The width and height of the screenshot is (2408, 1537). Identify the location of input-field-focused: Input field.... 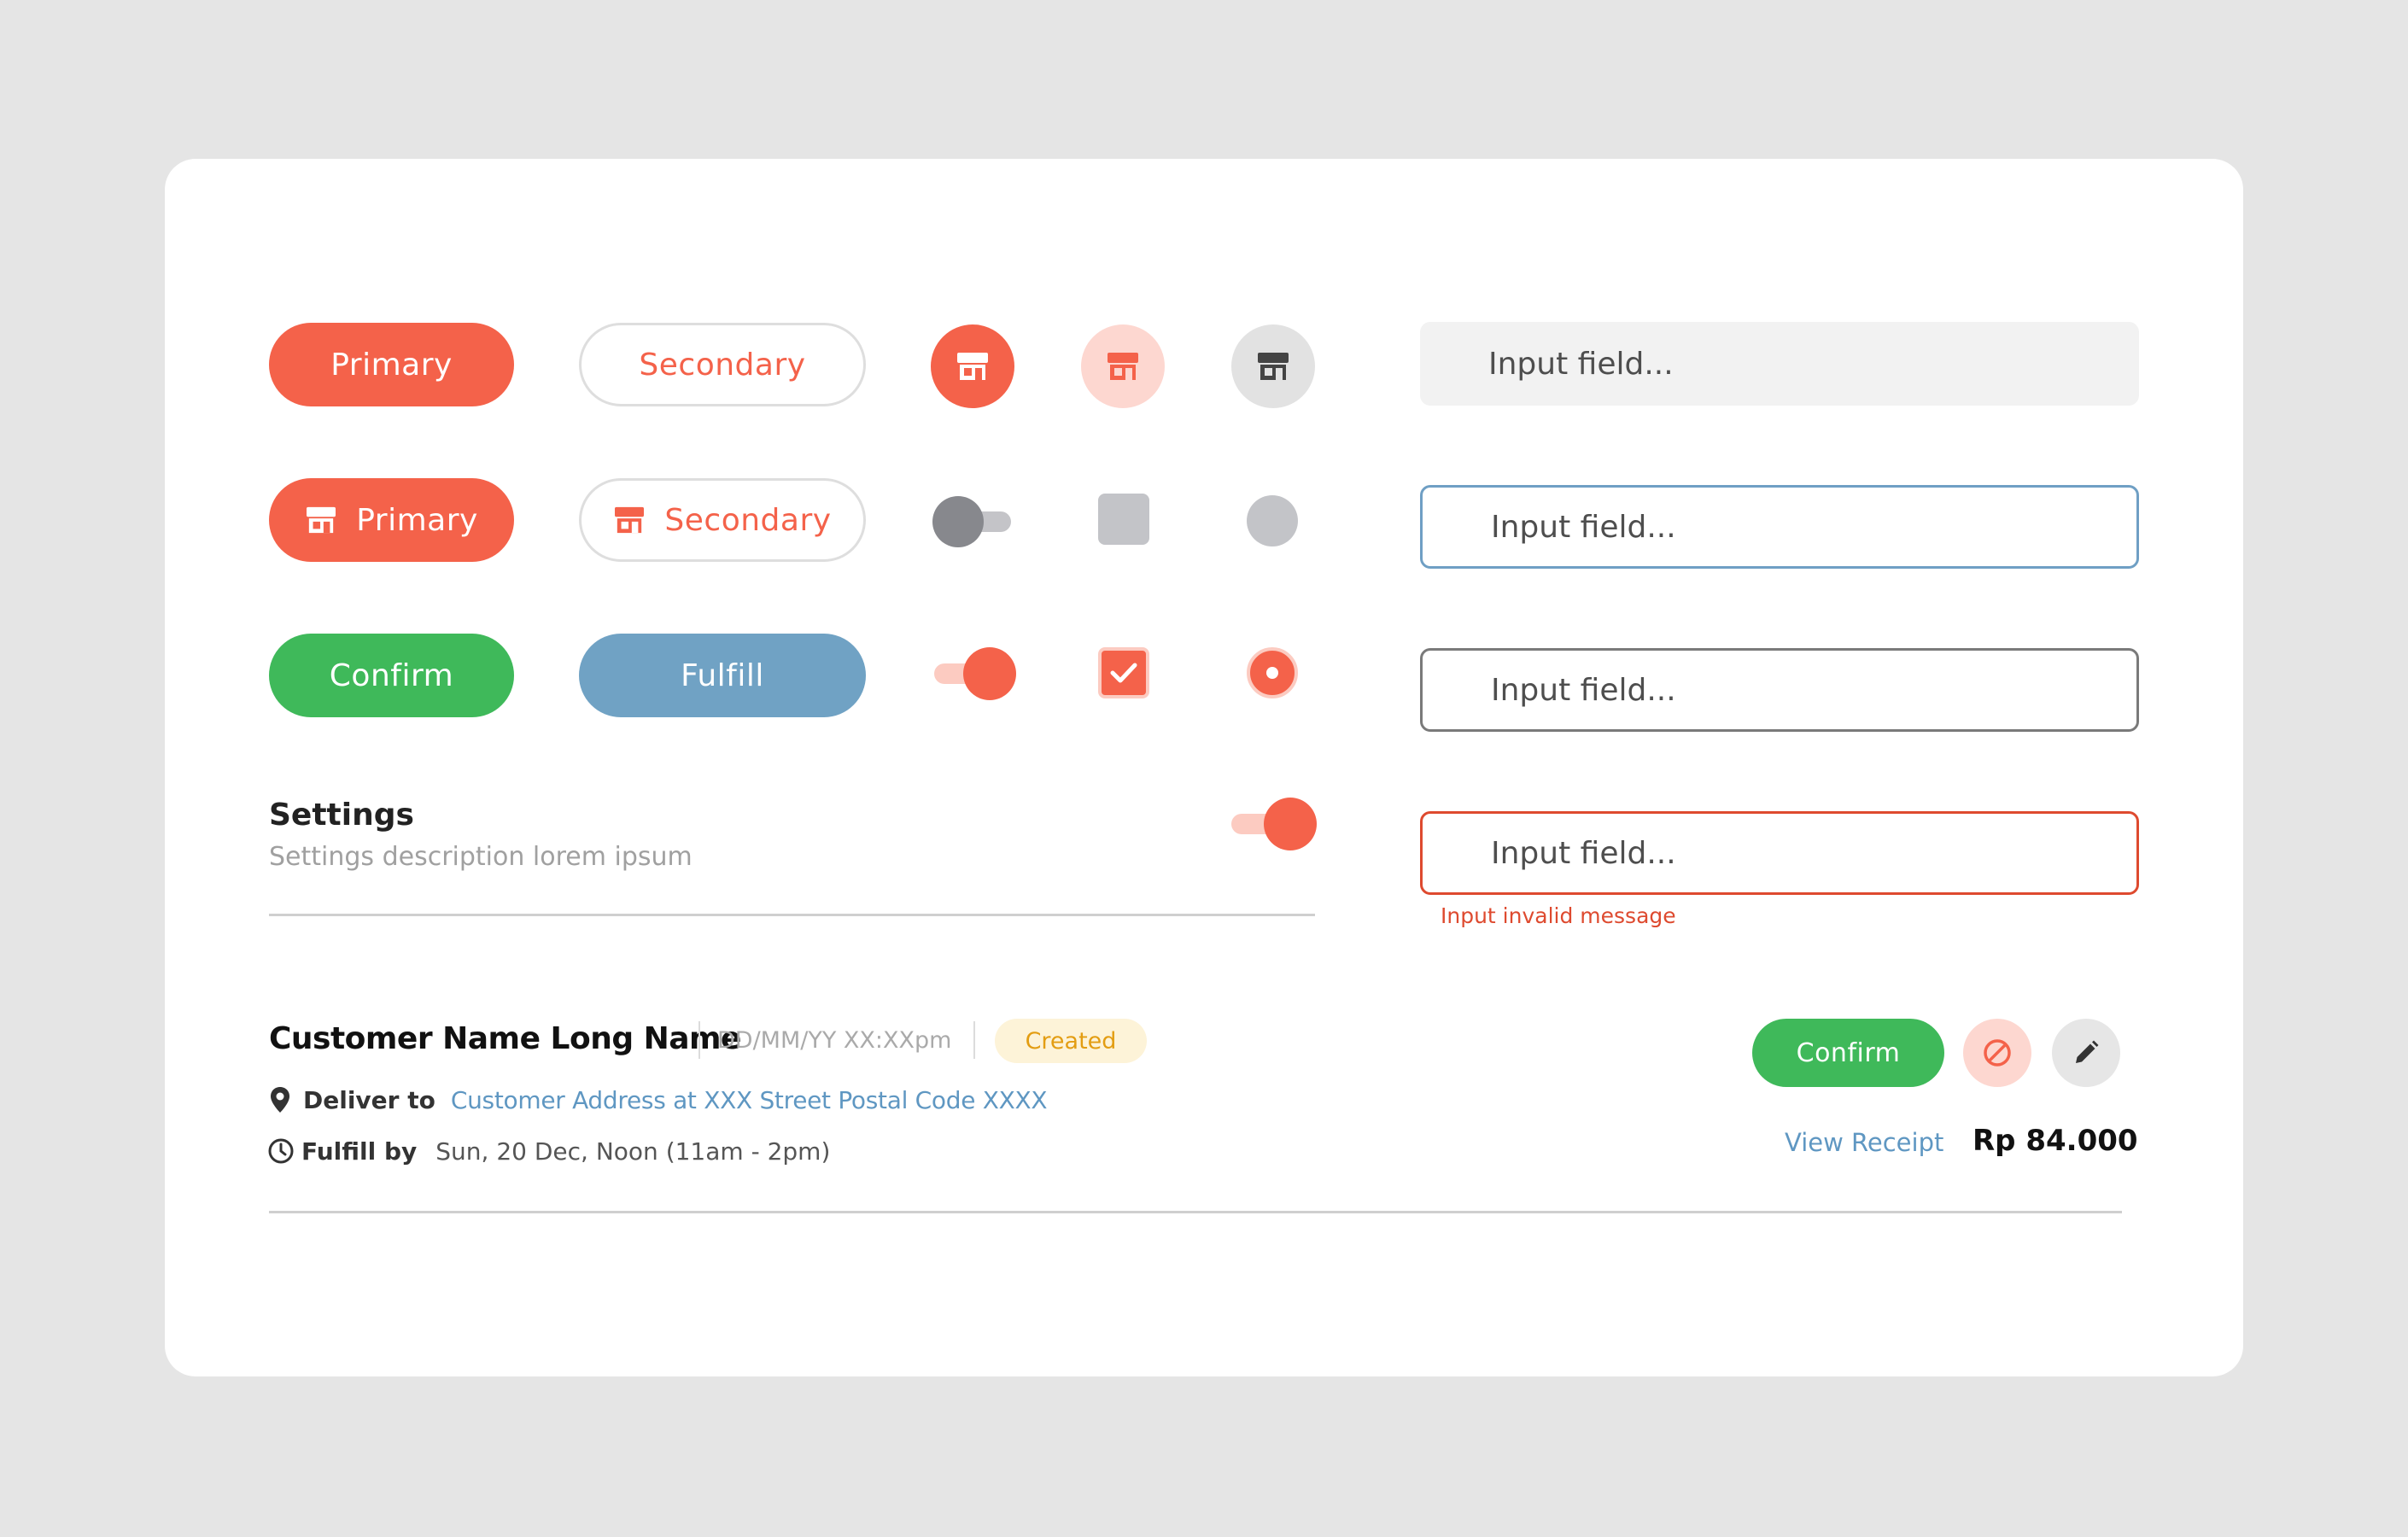
(1779, 527).